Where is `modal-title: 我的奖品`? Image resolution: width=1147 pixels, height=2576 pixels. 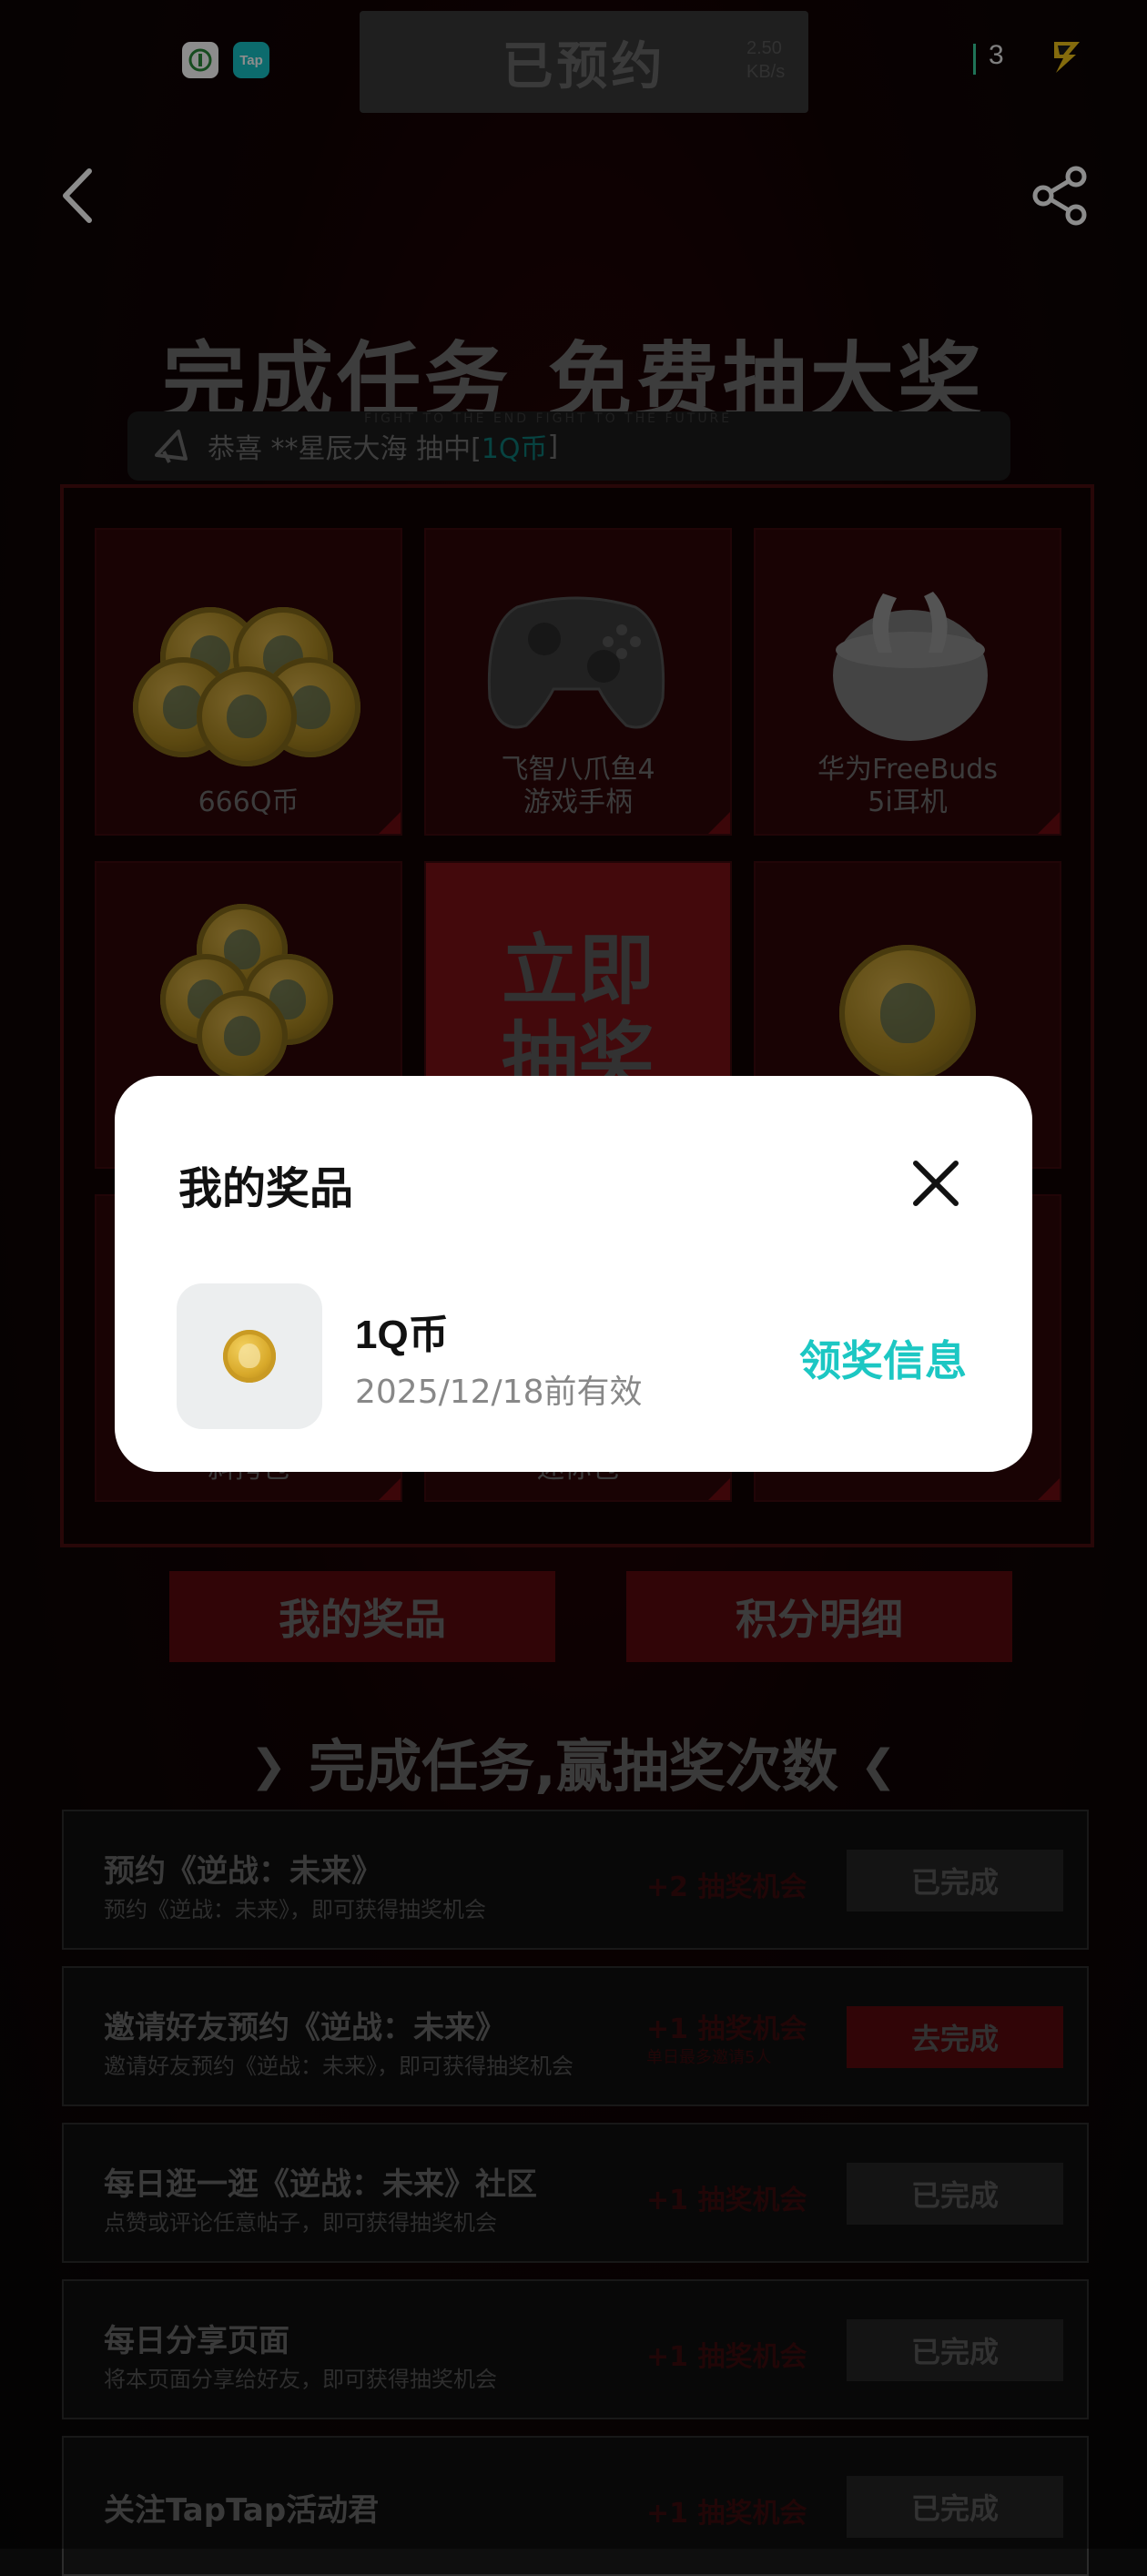 modal-title: 我的奖品 is located at coordinates (266, 1188).